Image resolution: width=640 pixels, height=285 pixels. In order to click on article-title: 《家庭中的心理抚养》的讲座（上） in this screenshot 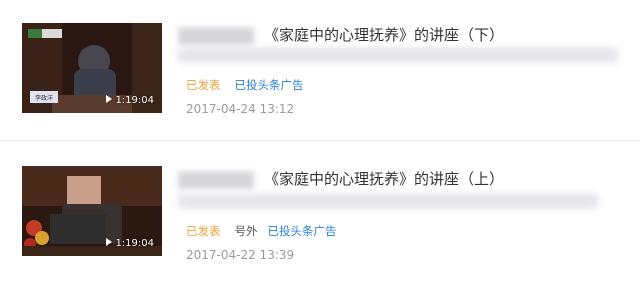, I will do `click(341, 178)`.